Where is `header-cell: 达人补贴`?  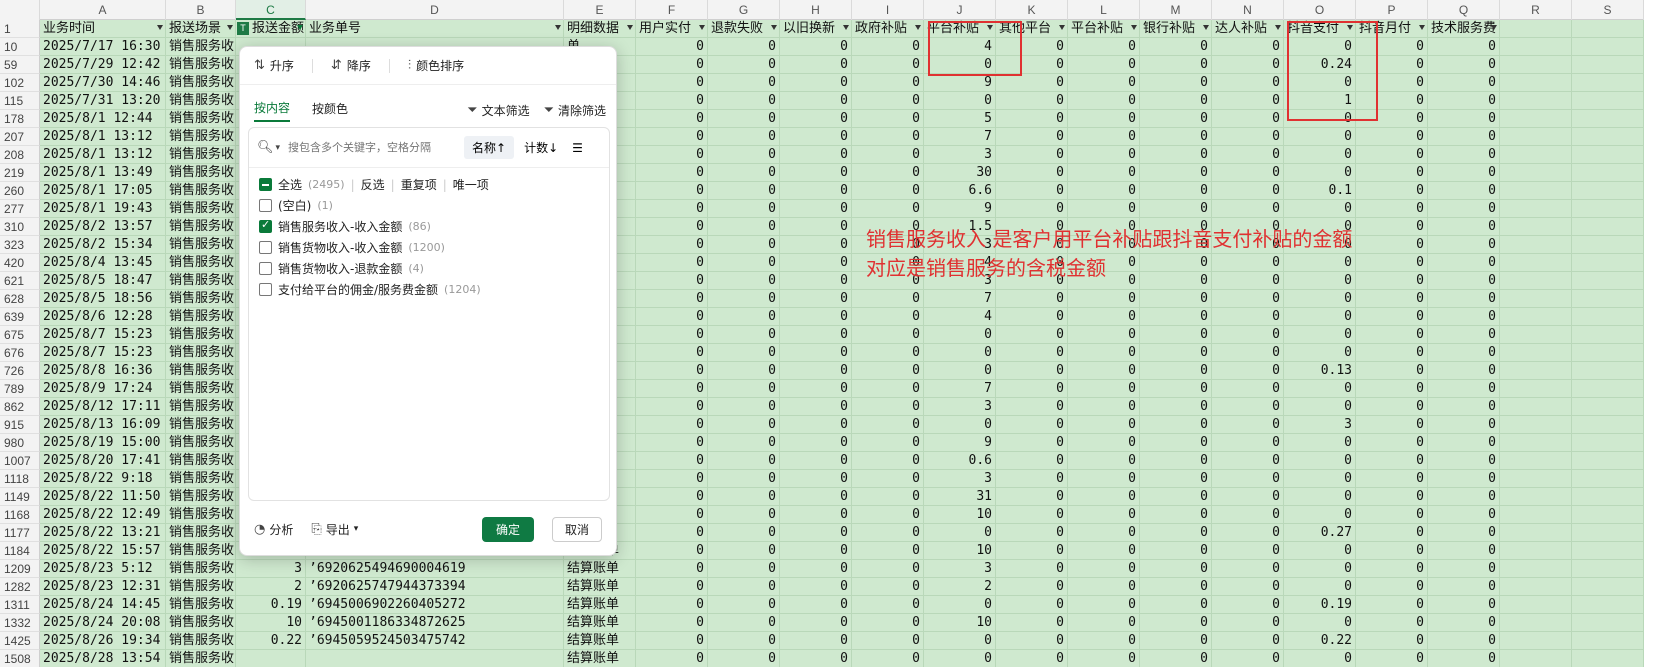 header-cell: 达人补贴 is located at coordinates (1248, 29).